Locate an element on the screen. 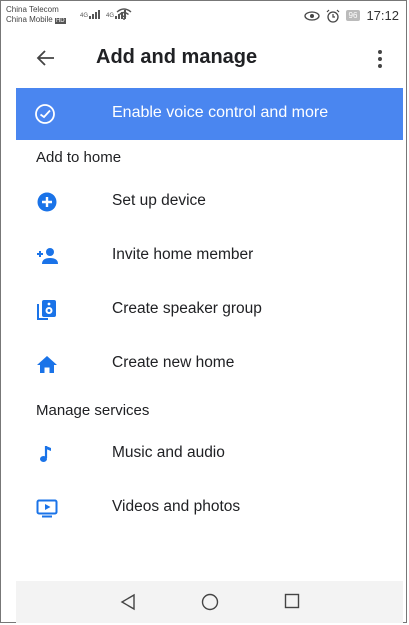  network-type-1: 4G is located at coordinates (84, 16).